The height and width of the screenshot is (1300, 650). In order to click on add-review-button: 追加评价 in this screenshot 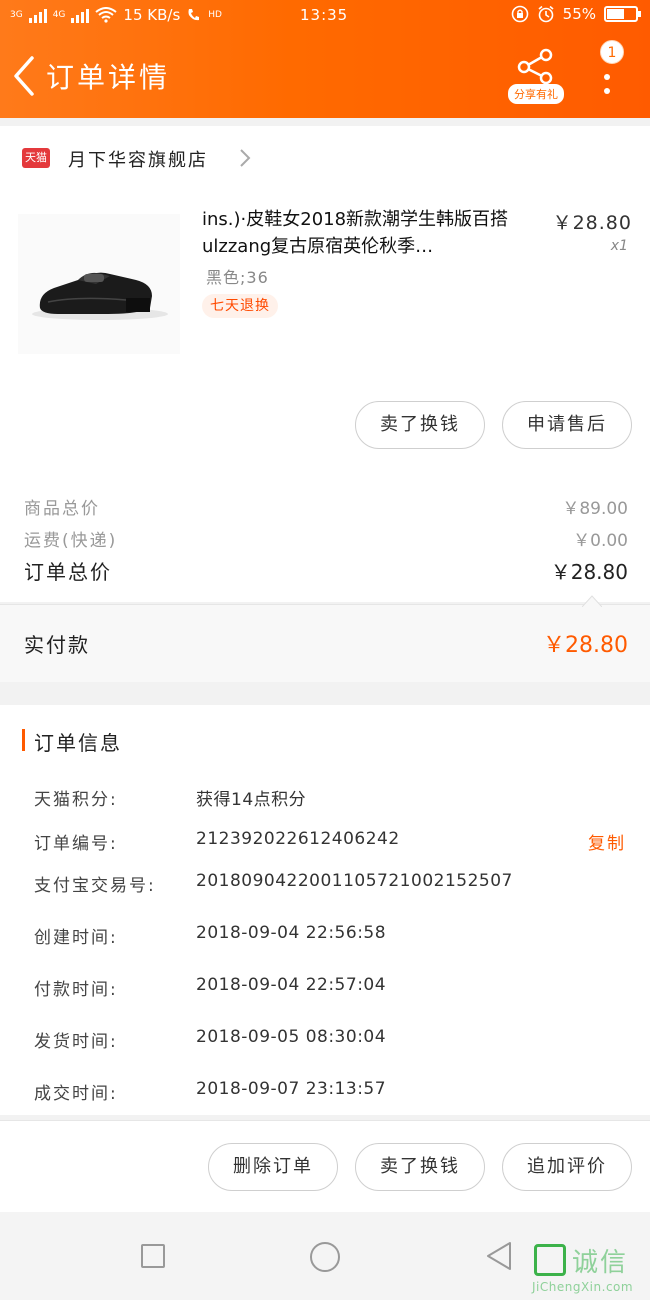, I will do `click(567, 1167)`.